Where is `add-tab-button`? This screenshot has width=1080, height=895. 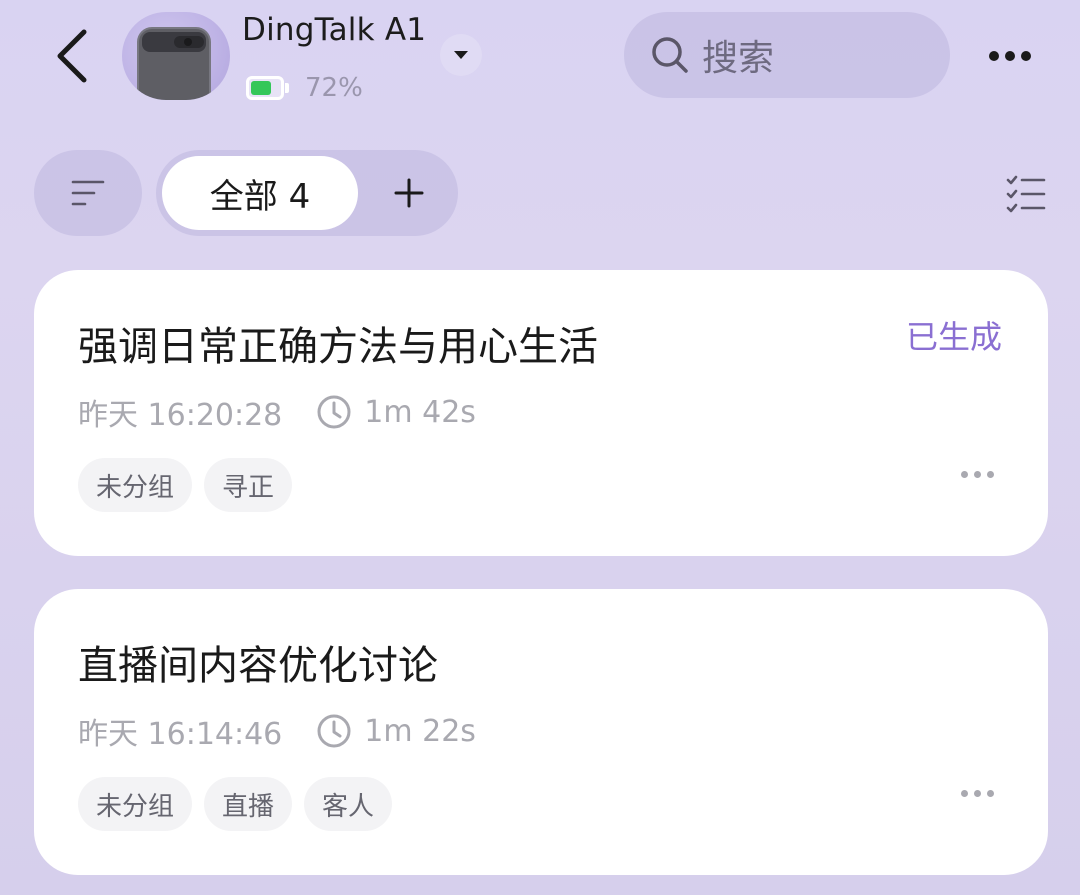 add-tab-button is located at coordinates (409, 193).